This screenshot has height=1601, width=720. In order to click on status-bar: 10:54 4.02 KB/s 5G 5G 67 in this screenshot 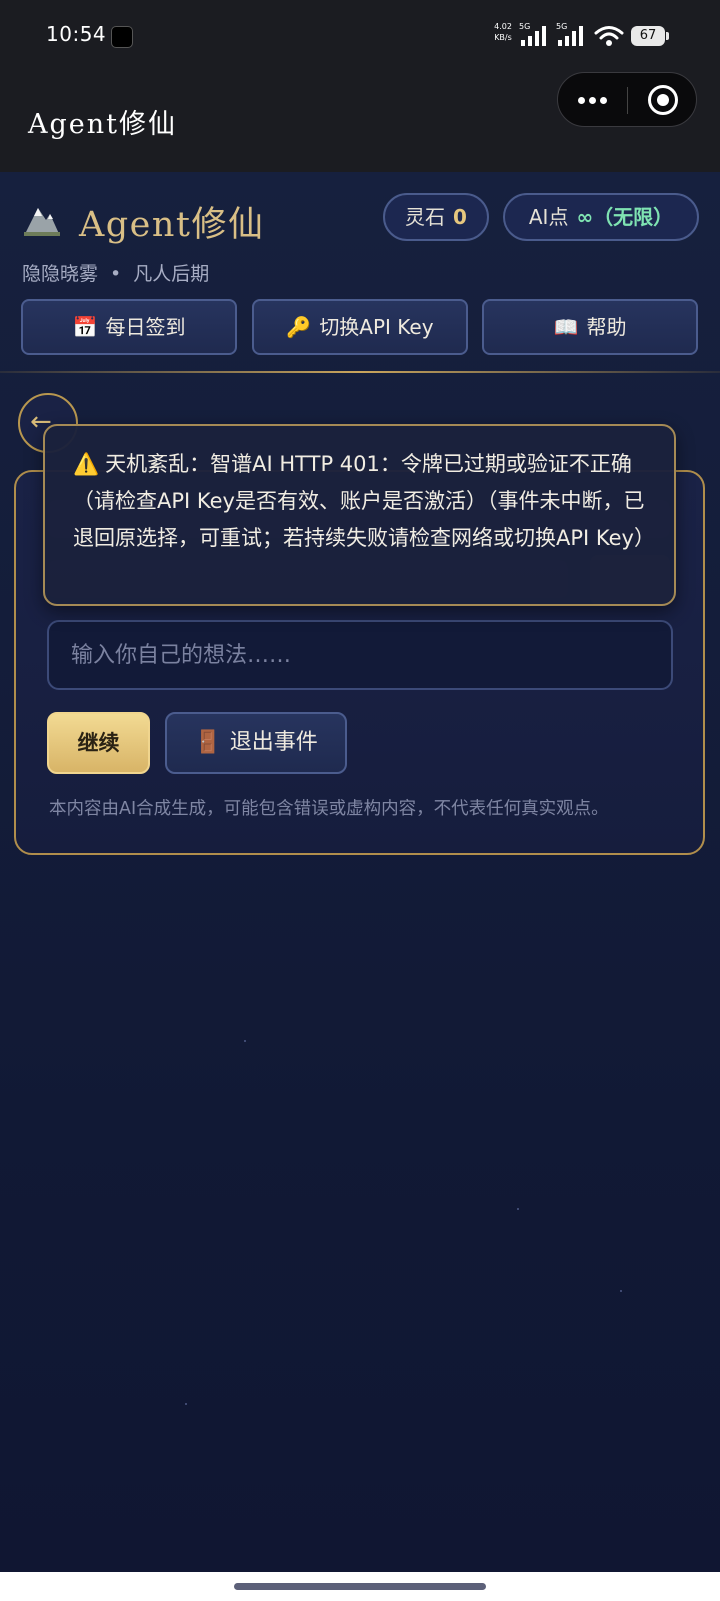, I will do `click(360, 36)`.